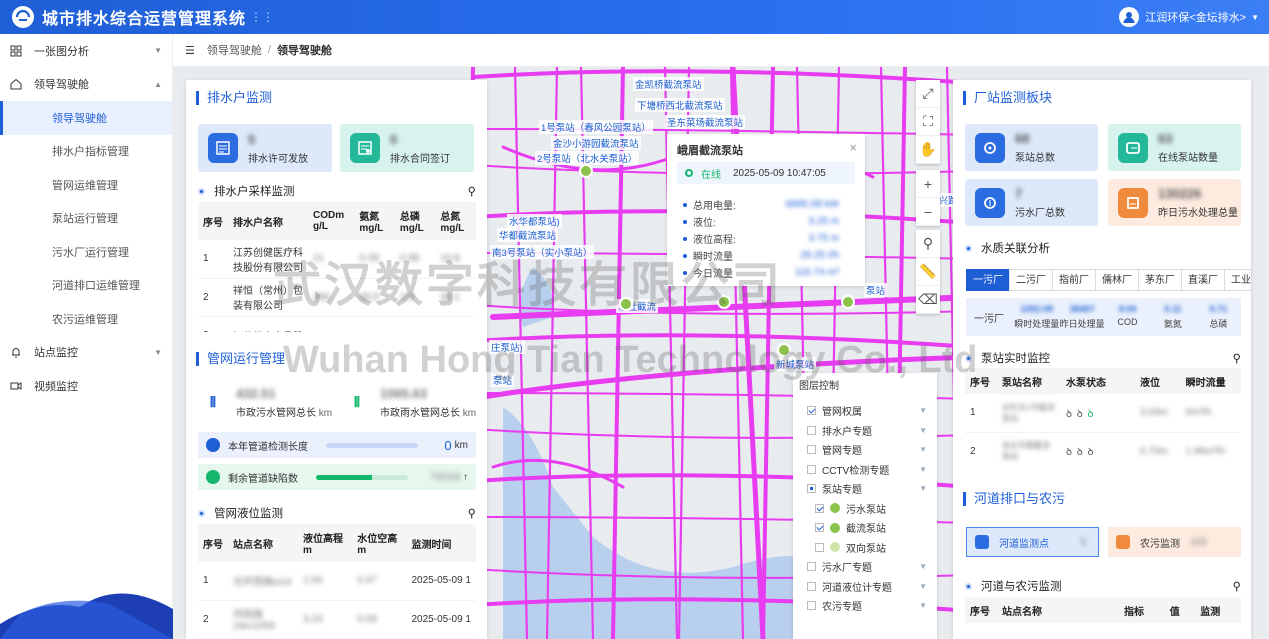 Image resolution: width=1269 pixels, height=639 pixels. What do you see at coordinates (1160, 280) in the screenshot?
I see `tab-plant: 茅东厂` at bounding box center [1160, 280].